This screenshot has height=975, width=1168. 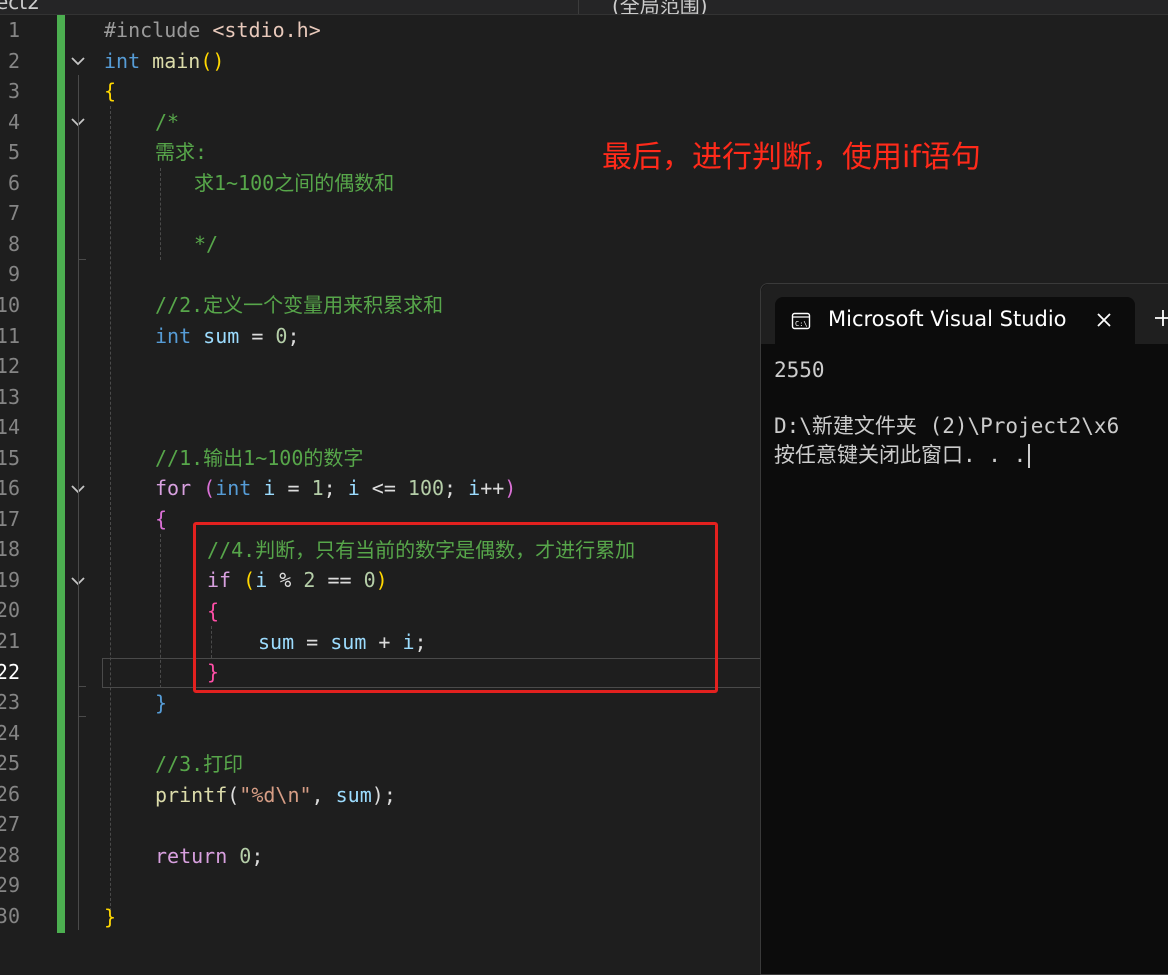 I want to click on code-line-3: {, so click(x=110, y=91).